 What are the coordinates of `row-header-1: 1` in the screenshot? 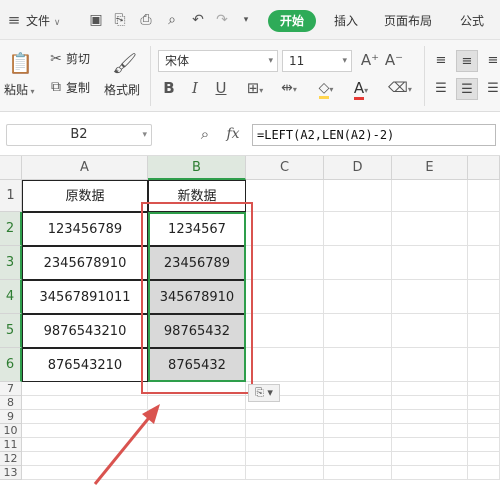 It's located at (11, 196).